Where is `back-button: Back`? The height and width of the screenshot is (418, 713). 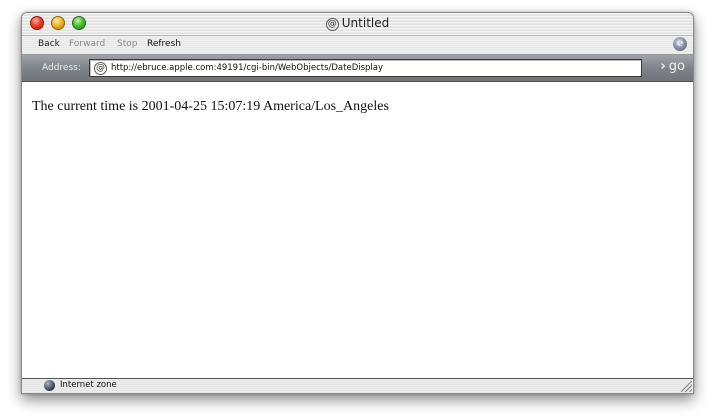
back-button: Back is located at coordinates (49, 44).